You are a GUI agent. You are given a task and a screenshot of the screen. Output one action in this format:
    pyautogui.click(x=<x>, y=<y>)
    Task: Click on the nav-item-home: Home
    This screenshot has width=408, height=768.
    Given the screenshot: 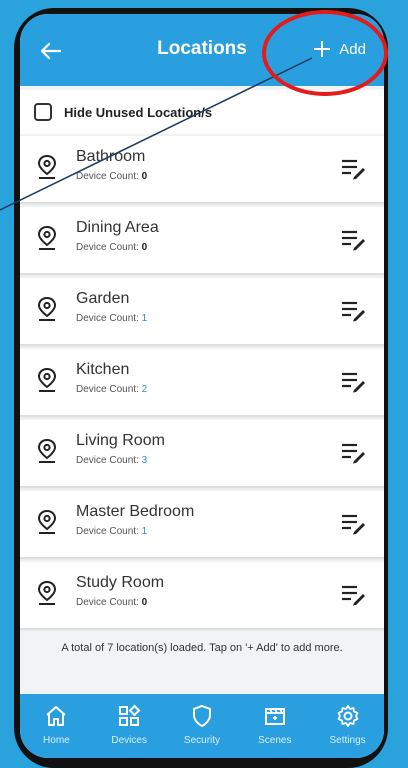 What is the action you would take?
    pyautogui.click(x=56, y=720)
    